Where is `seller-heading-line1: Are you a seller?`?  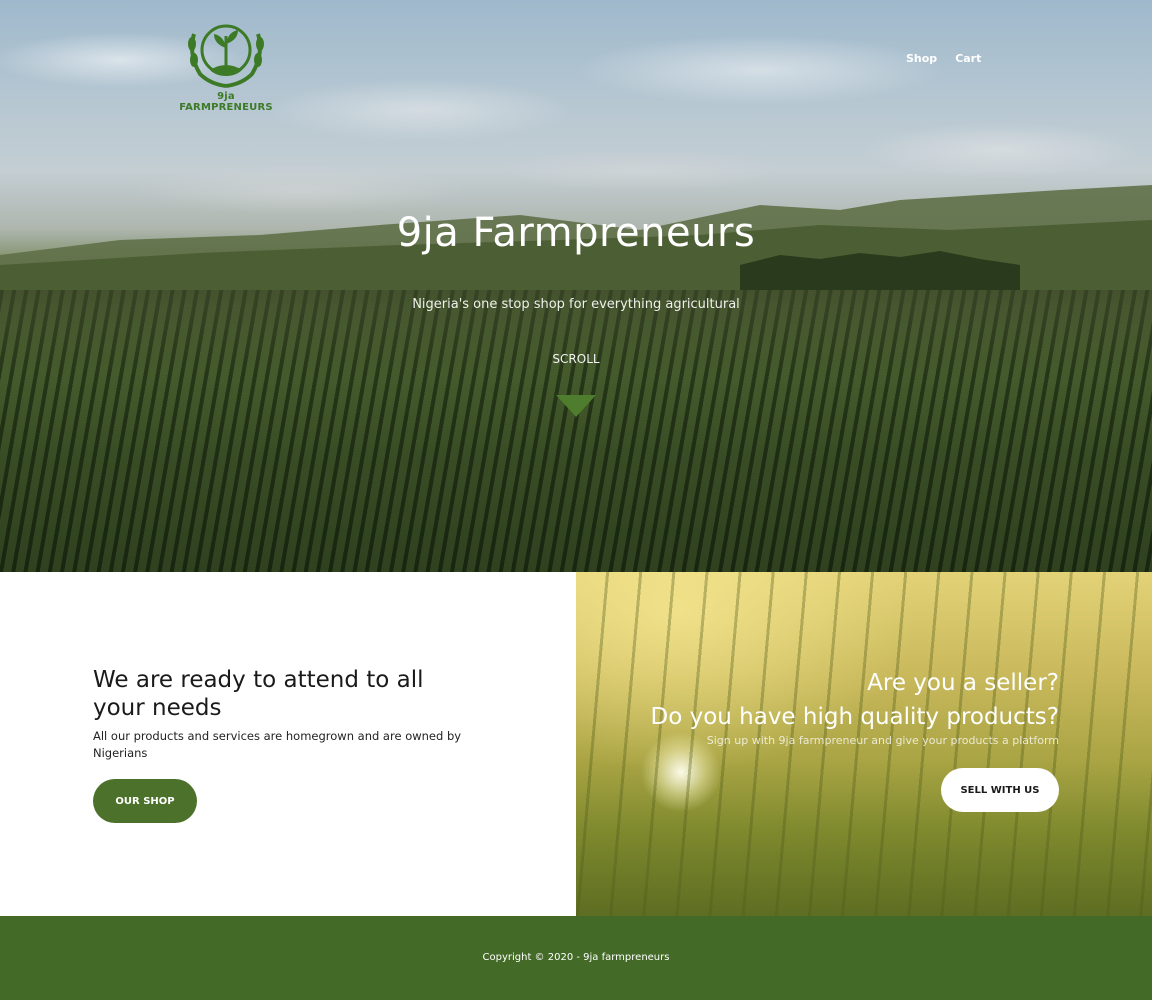 seller-heading-line1: Are you a seller? is located at coordinates (963, 683).